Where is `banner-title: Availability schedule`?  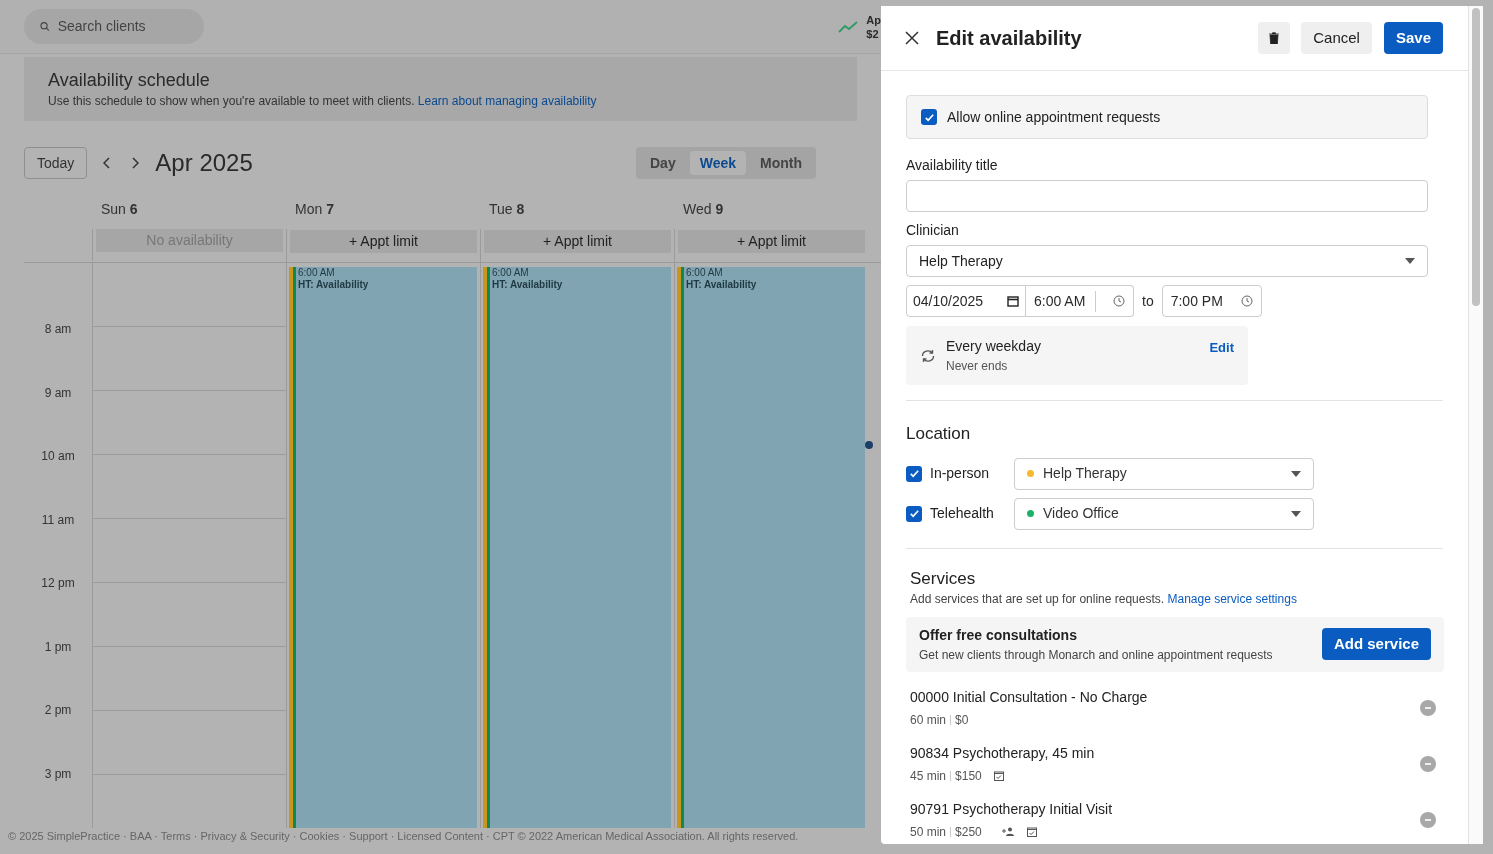
banner-title: Availability schedule is located at coordinates (129, 80).